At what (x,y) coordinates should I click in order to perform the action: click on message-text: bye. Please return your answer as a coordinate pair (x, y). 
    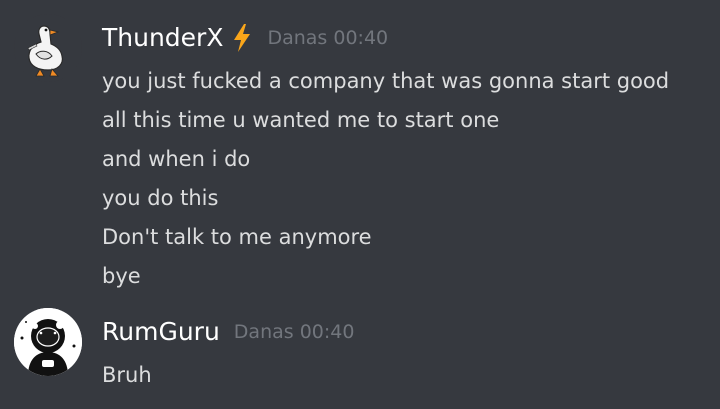
    Looking at the image, I should click on (121, 276).